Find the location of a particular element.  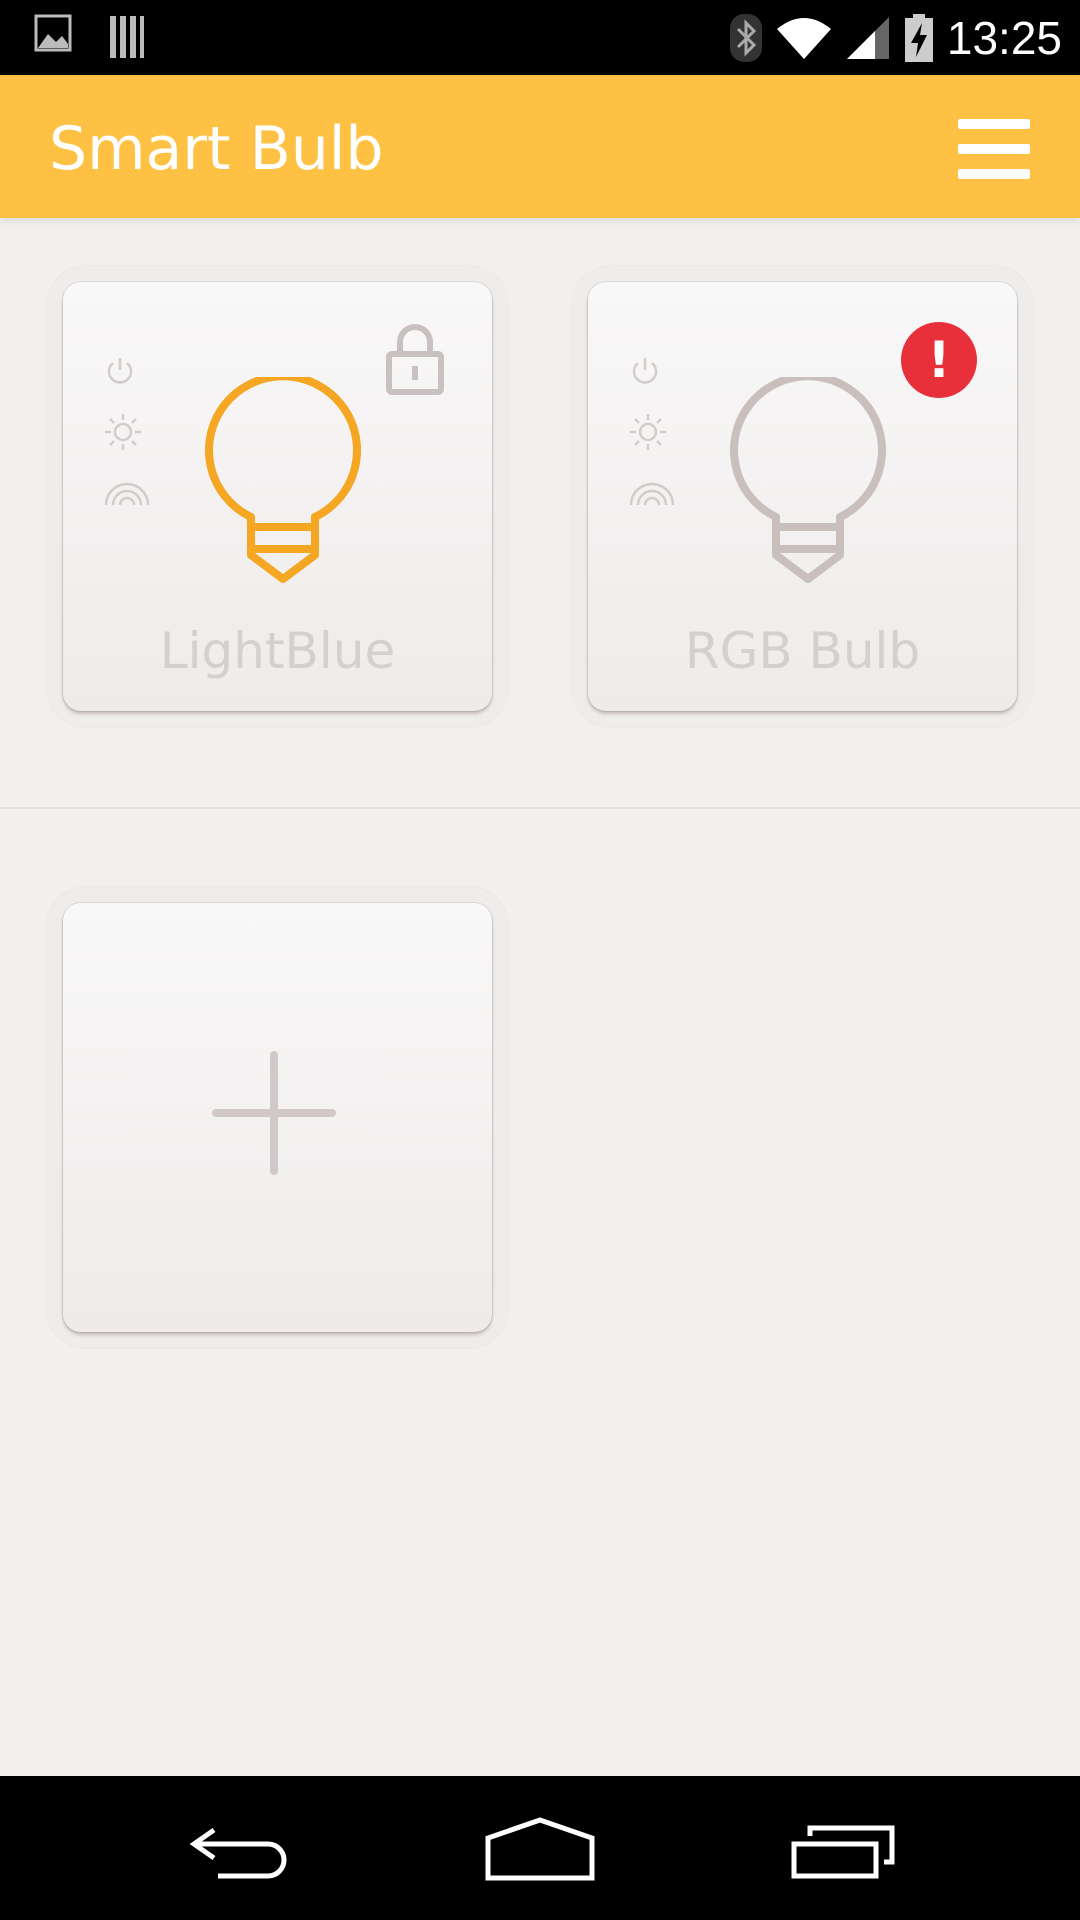

wifi-icon is located at coordinates (804, 38).